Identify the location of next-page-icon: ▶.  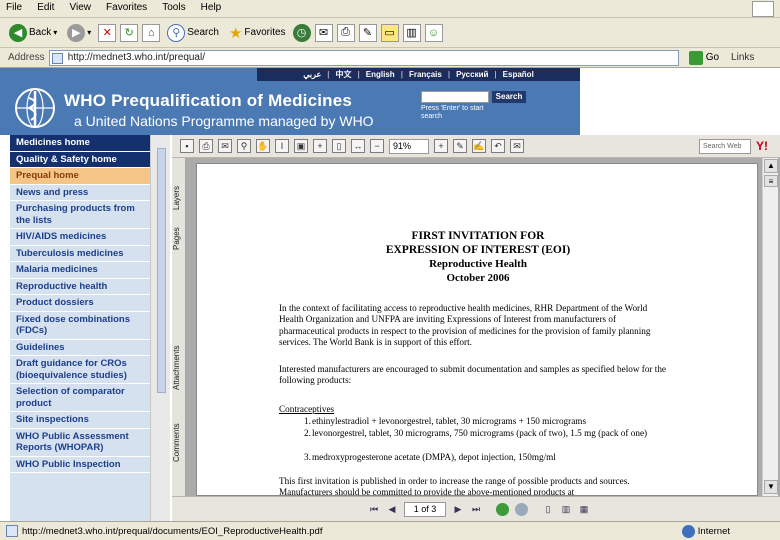
(458, 509).